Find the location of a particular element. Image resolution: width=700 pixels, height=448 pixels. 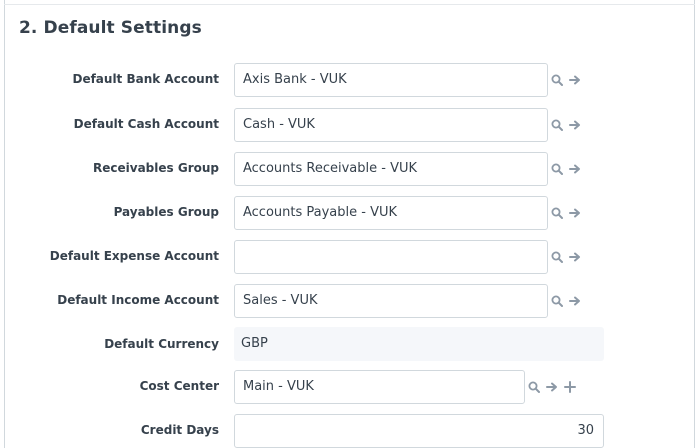

default-currency-value: GBP is located at coordinates (419, 344).